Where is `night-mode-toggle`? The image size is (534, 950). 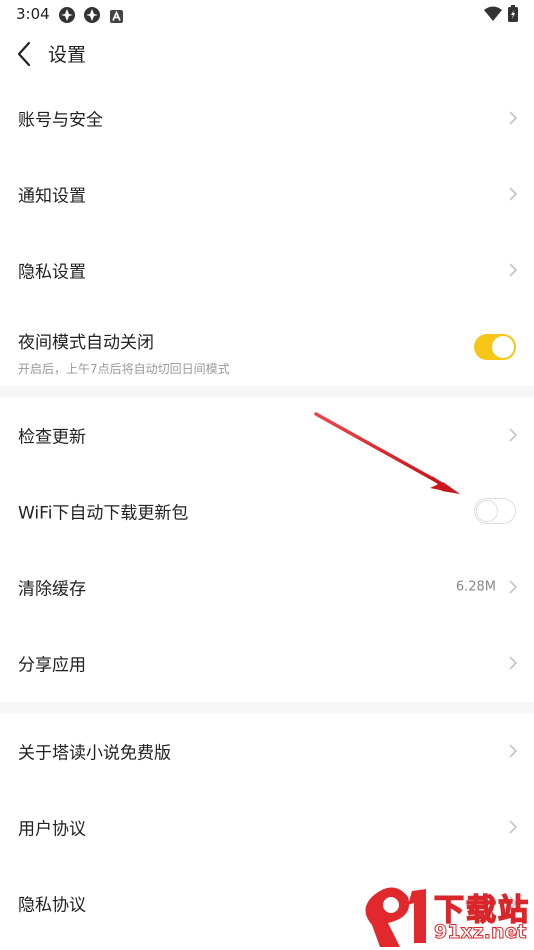 night-mode-toggle is located at coordinates (495, 347).